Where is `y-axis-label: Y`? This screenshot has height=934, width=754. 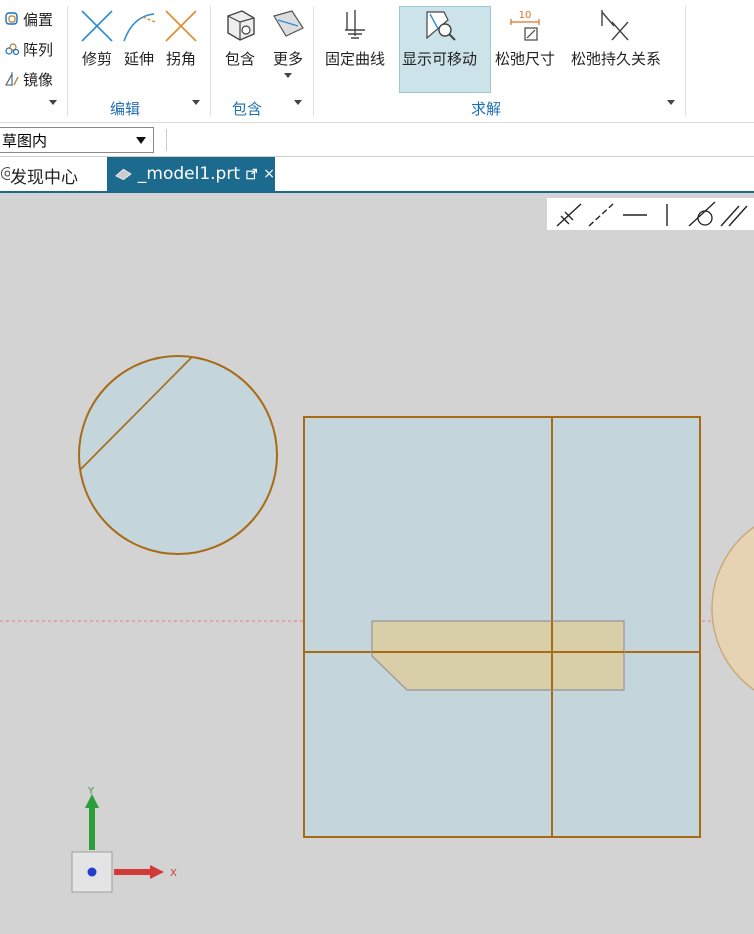
y-axis-label: Y is located at coordinates (91, 791).